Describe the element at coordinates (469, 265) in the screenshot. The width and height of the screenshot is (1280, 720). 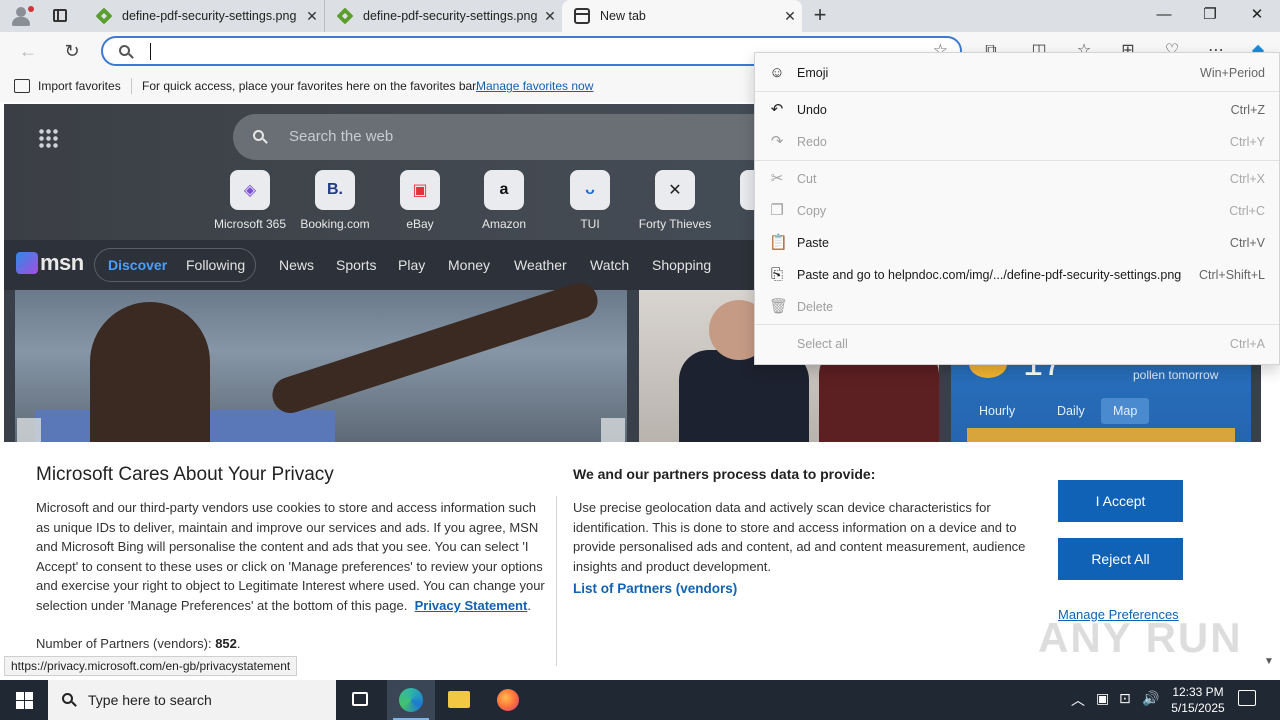
I see `nav-money: Money` at that location.